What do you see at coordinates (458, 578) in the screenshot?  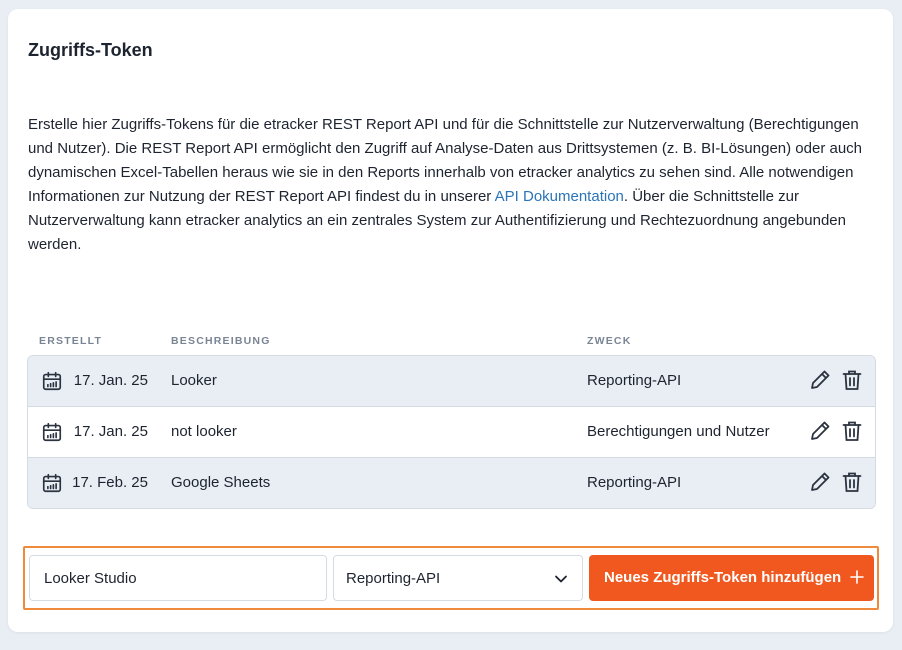 I see `purpose-select: Reporting-API` at bounding box center [458, 578].